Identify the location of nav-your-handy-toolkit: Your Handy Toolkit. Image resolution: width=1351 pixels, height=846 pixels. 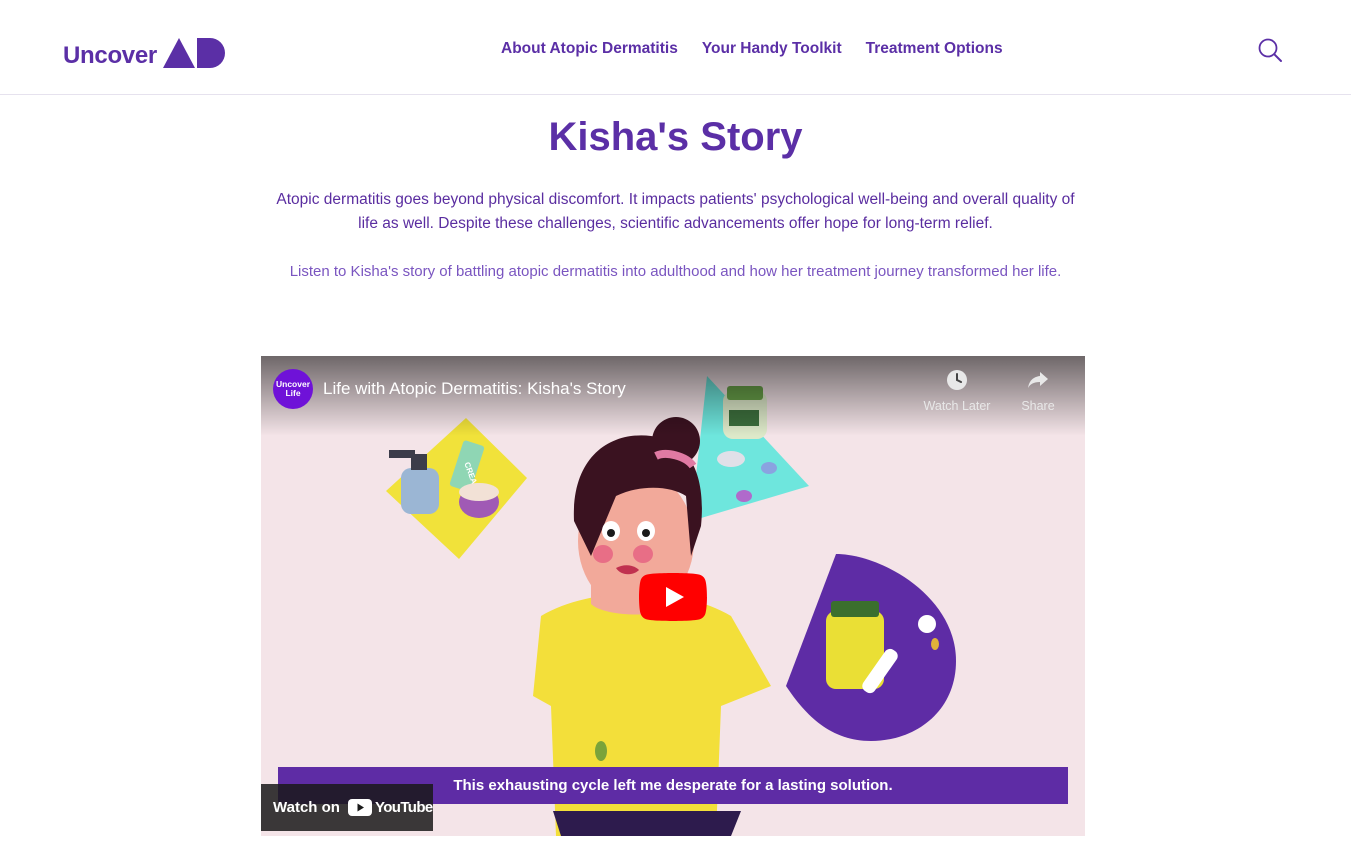
(772, 49).